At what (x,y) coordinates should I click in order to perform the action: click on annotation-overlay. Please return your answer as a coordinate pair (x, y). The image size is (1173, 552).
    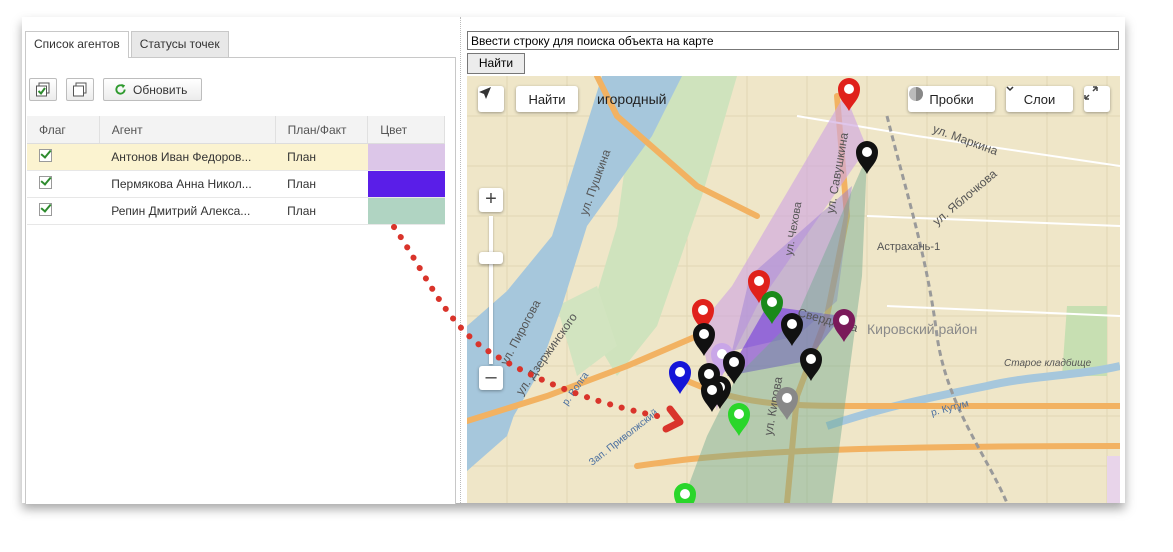
    Looking at the image, I should click on (537, 328).